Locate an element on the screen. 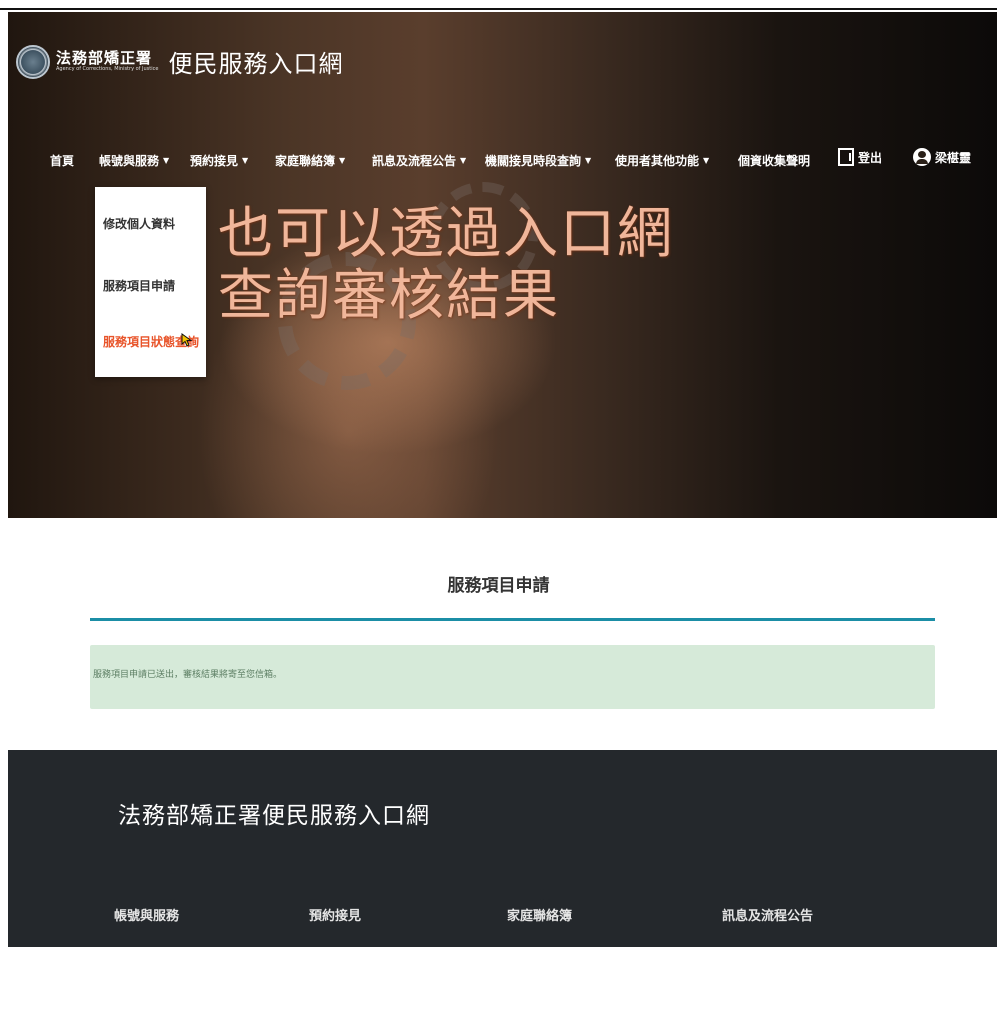  nav-other-functions-label: 使用者其他功能 is located at coordinates (657, 161).